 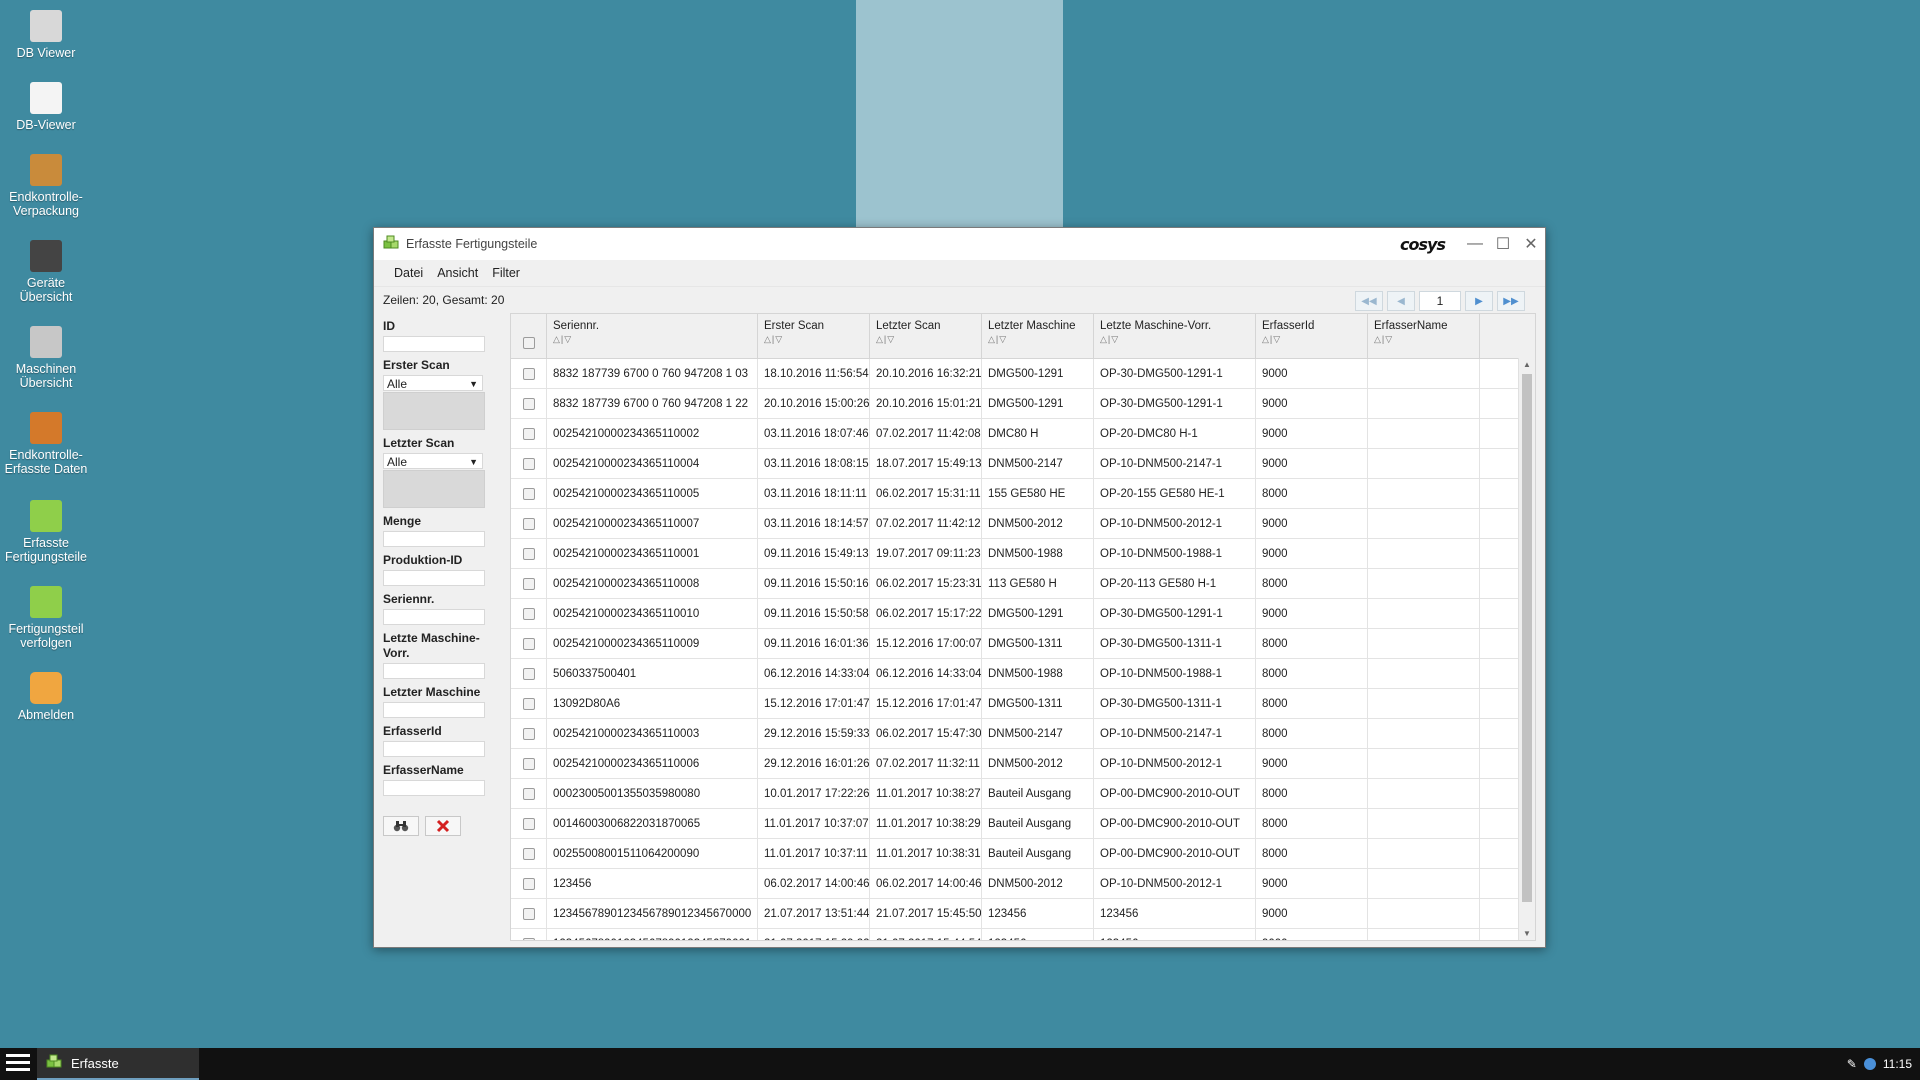 What do you see at coordinates (46, 618) in the screenshot?
I see `desktop-icon-7: Fertigungsteil verfolgen` at bounding box center [46, 618].